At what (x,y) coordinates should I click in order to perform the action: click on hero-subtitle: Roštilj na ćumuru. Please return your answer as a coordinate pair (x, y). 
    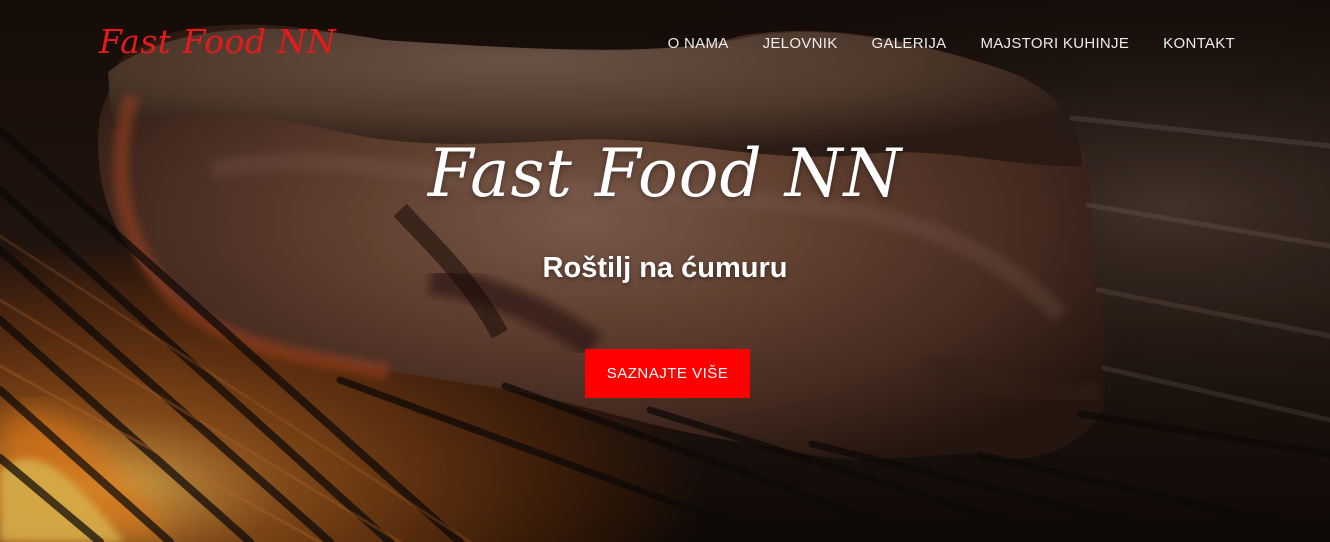
    Looking at the image, I should click on (665, 268).